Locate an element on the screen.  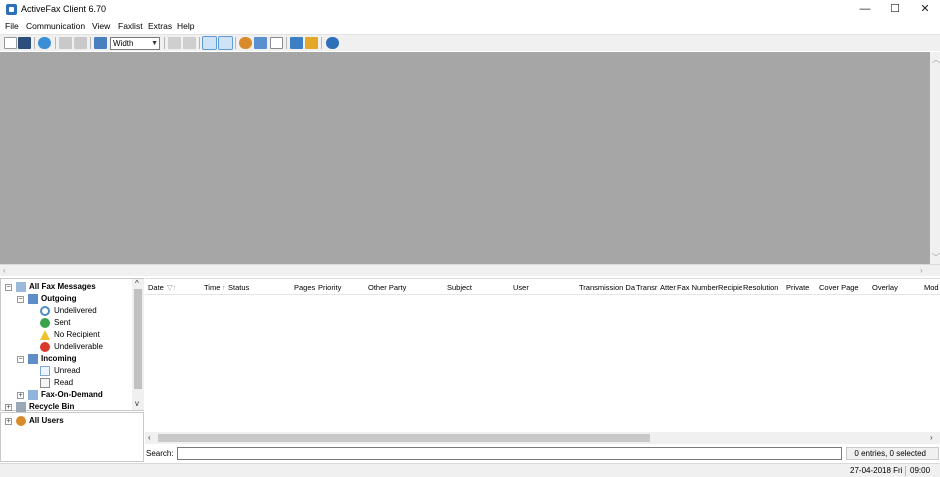
settings-icon is located at coordinates (296, 43).